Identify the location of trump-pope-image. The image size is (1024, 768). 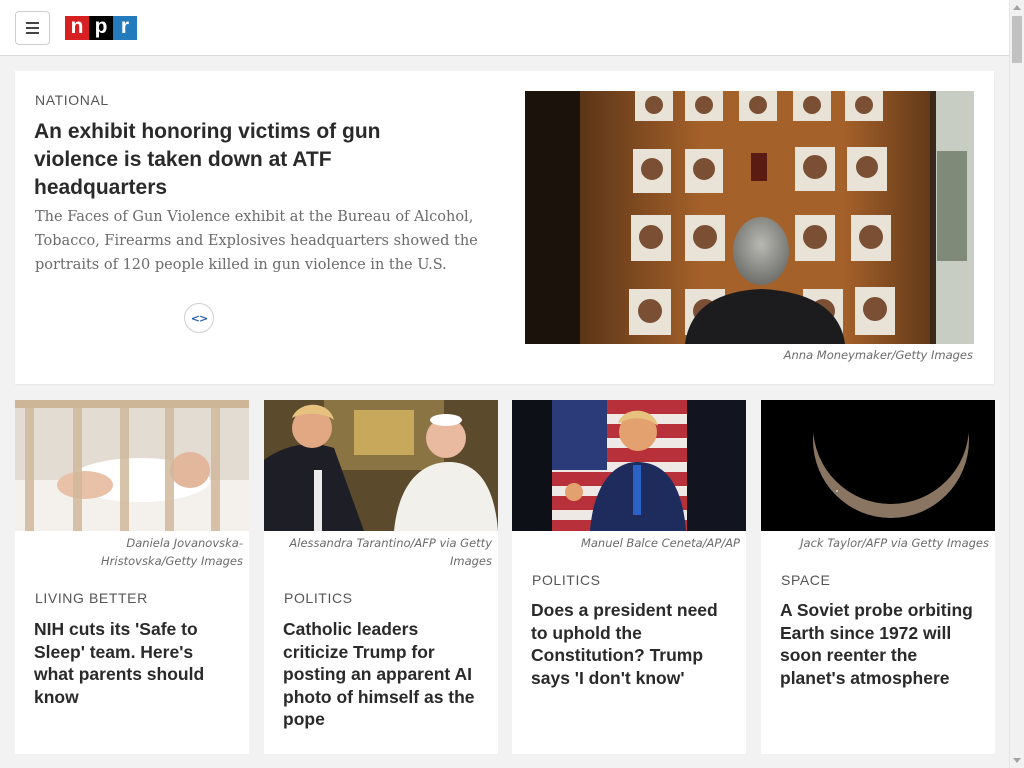
(381, 465).